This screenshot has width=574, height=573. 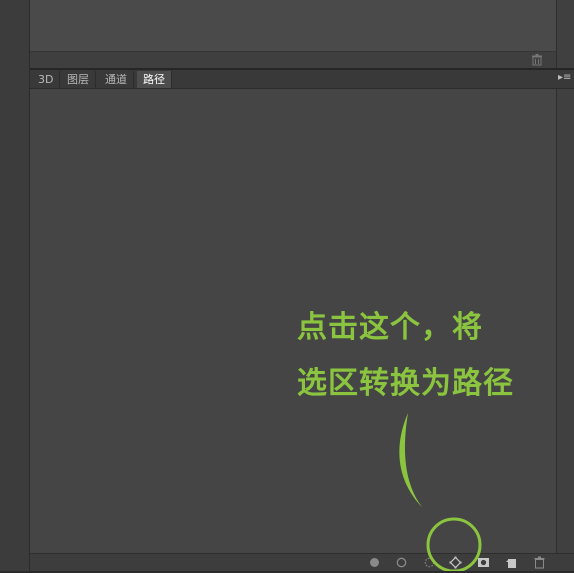 What do you see at coordinates (293, 25) in the screenshot?
I see `upper-panel` at bounding box center [293, 25].